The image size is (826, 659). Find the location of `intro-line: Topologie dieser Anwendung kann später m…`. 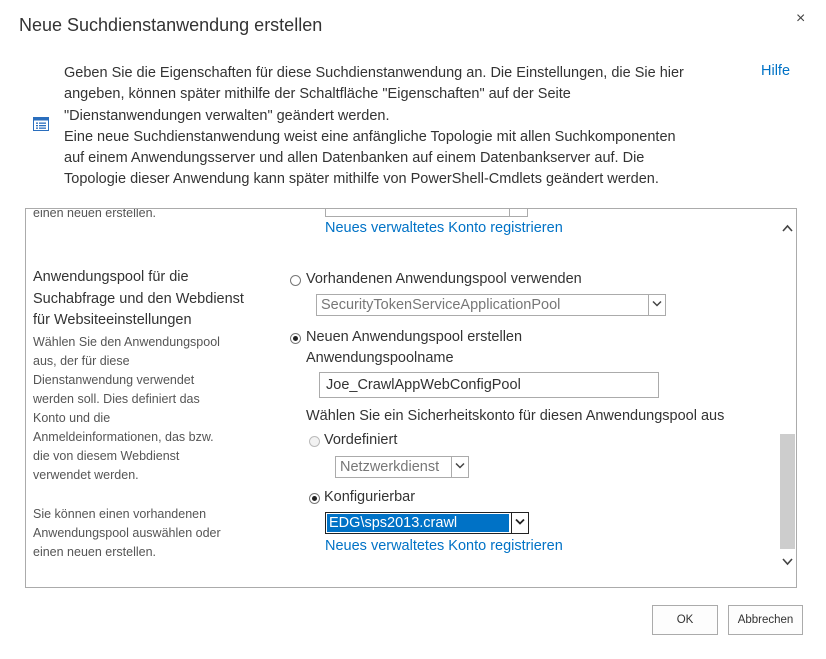

intro-line: Topologie dieser Anwendung kann später m… is located at coordinates (361, 179).